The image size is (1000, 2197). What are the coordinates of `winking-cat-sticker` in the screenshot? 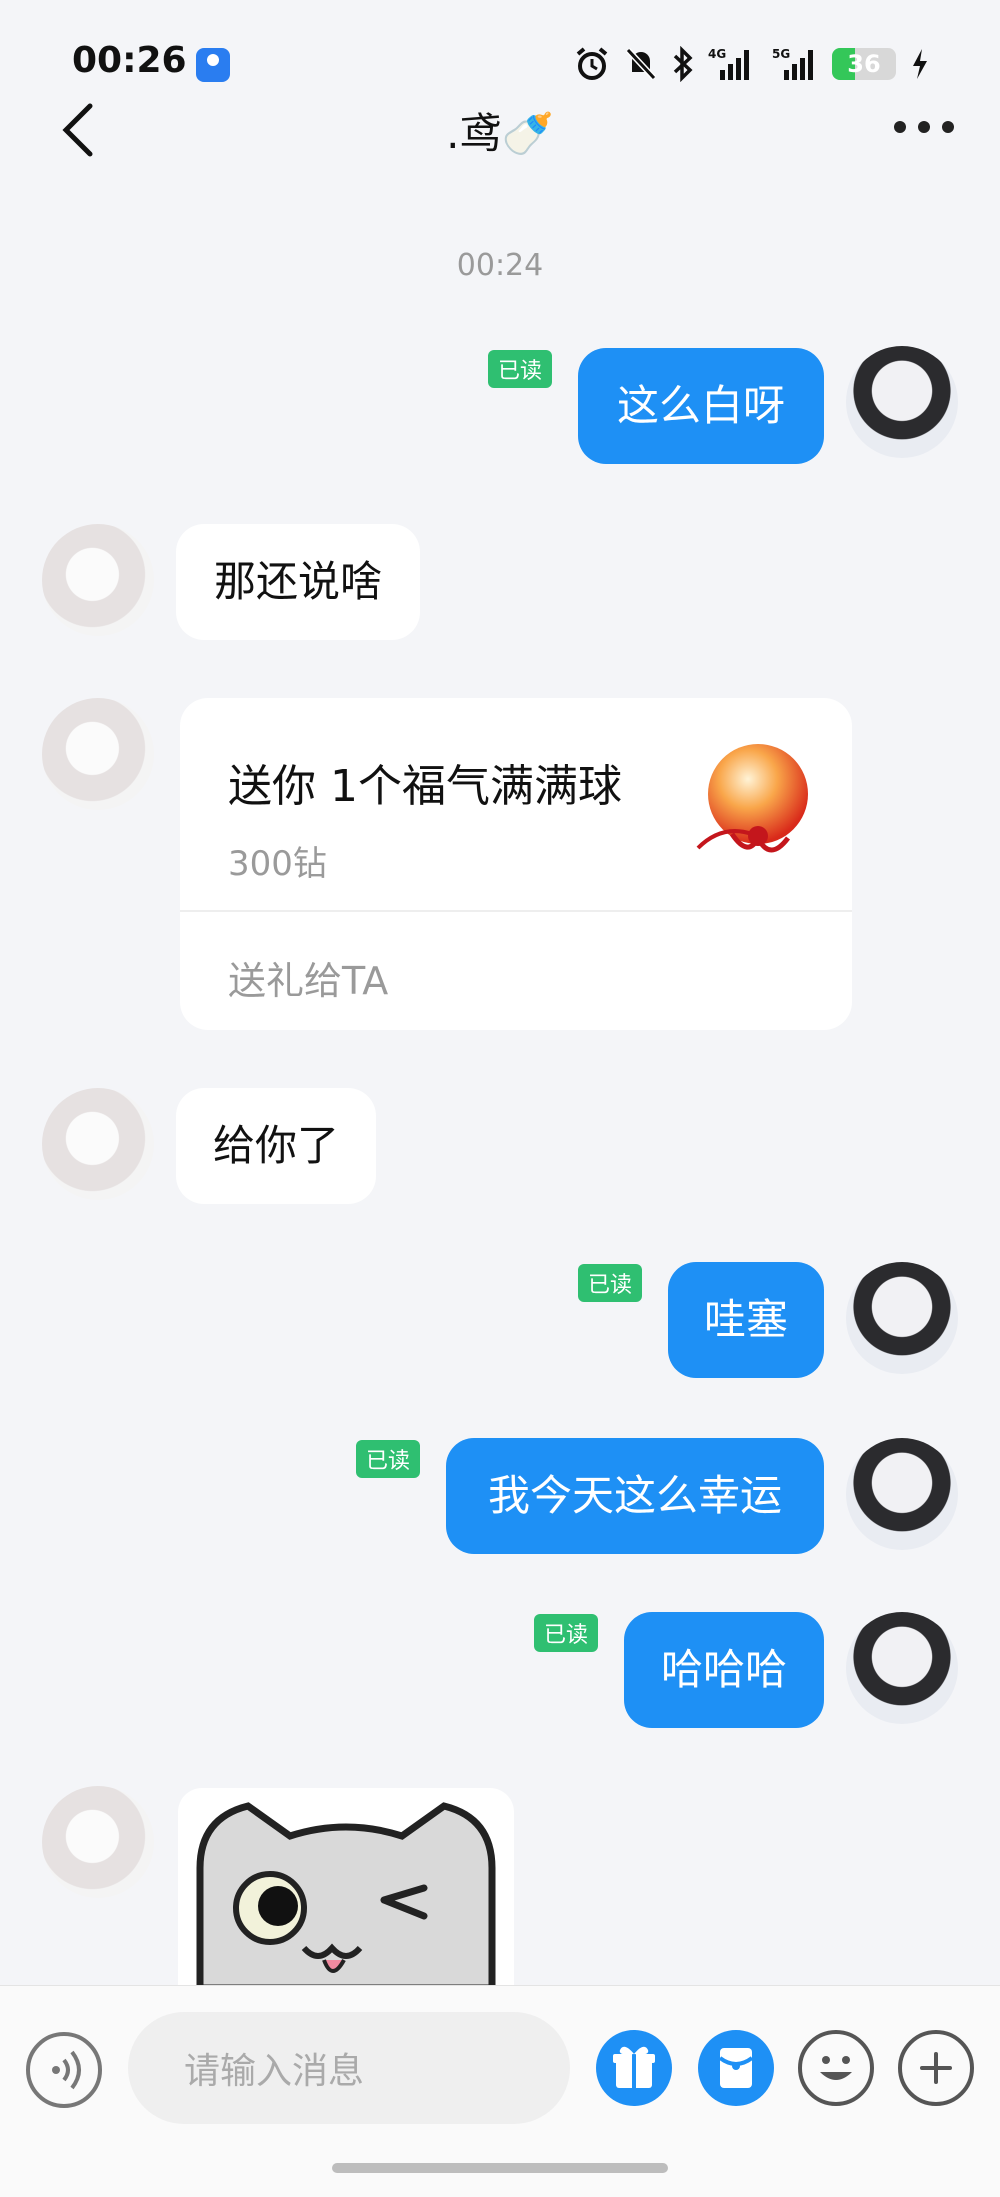 It's located at (346, 1888).